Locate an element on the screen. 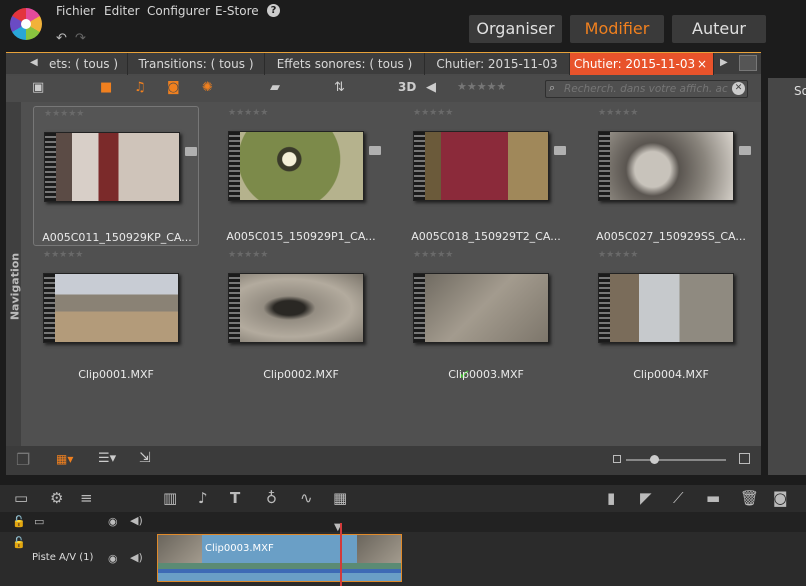 This screenshot has height=586, width=806. settings-gear-icon: ⚙ is located at coordinates (56, 498).